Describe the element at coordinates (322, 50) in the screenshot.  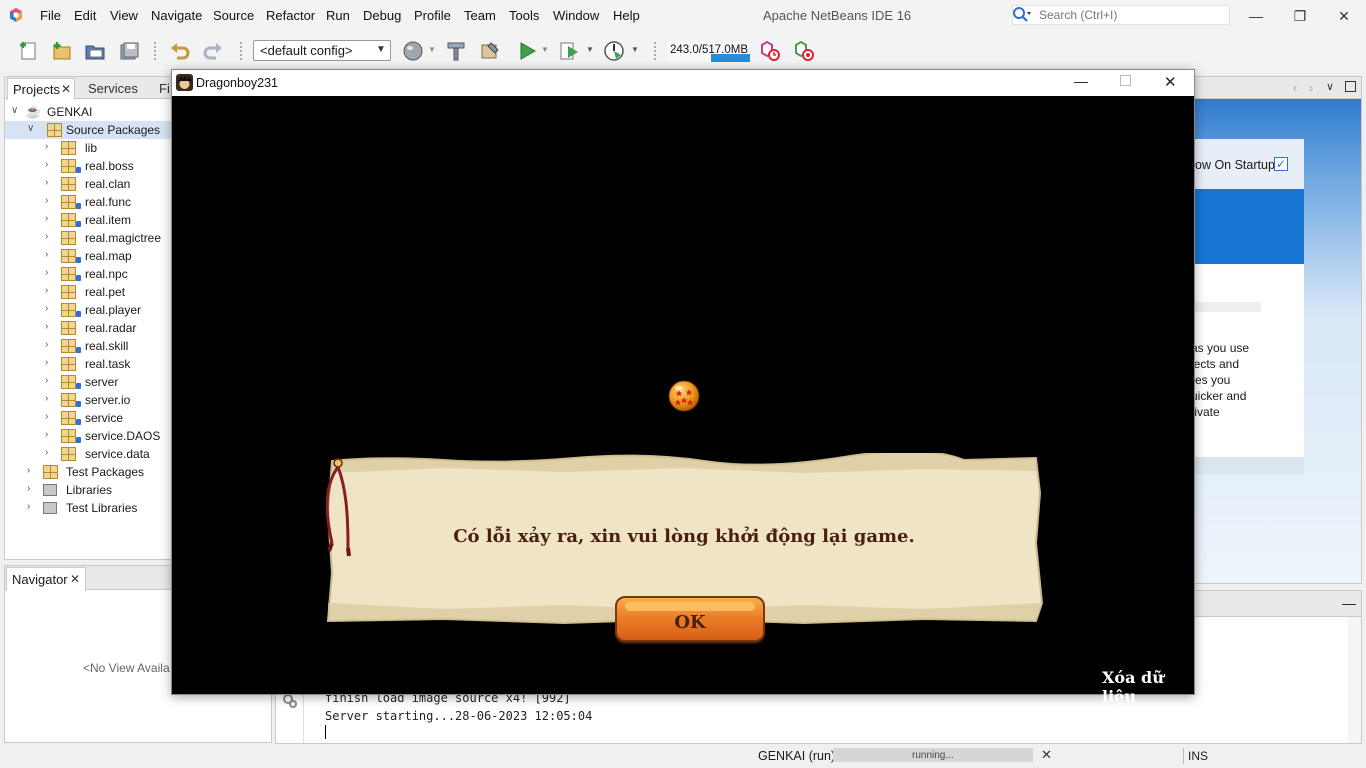
I see `config-select: <default config>` at that location.